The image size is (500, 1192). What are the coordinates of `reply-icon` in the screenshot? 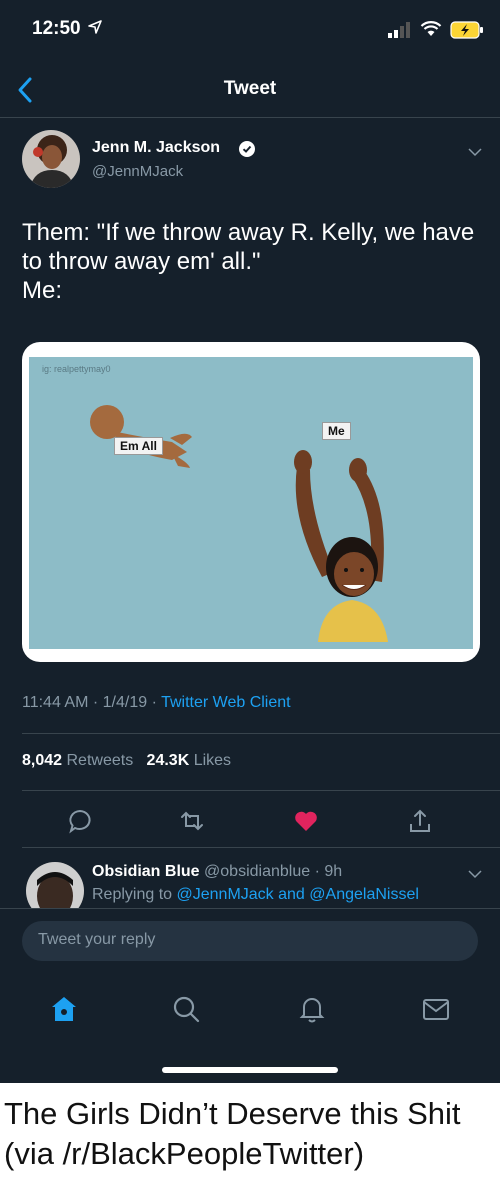 It's located at (80, 821).